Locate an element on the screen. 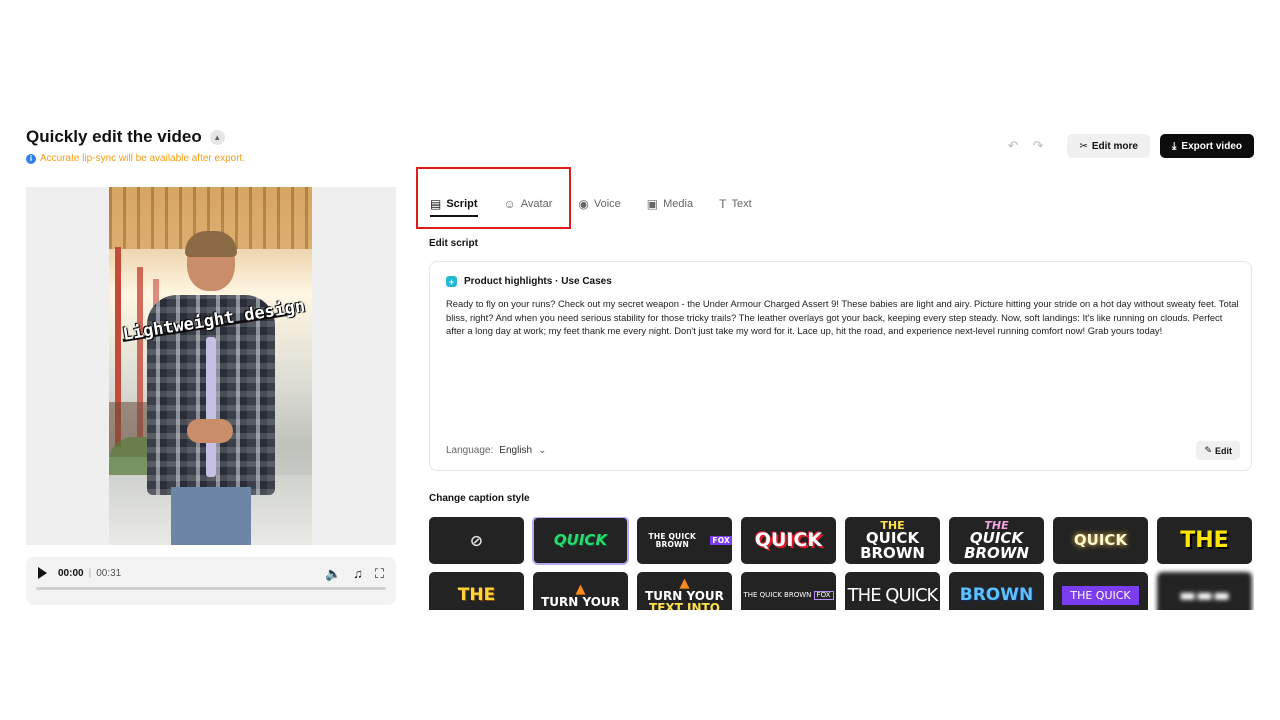 The image size is (1280, 720). tab-script: ▤ Script is located at coordinates (454, 205).